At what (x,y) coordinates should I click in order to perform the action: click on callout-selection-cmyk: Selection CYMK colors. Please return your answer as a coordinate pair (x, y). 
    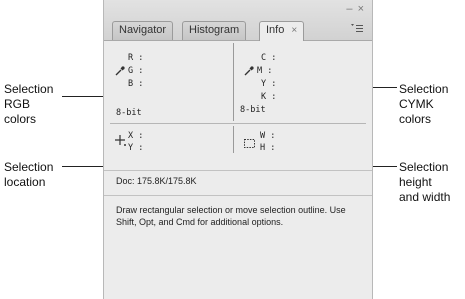
    Looking at the image, I should click on (423, 104).